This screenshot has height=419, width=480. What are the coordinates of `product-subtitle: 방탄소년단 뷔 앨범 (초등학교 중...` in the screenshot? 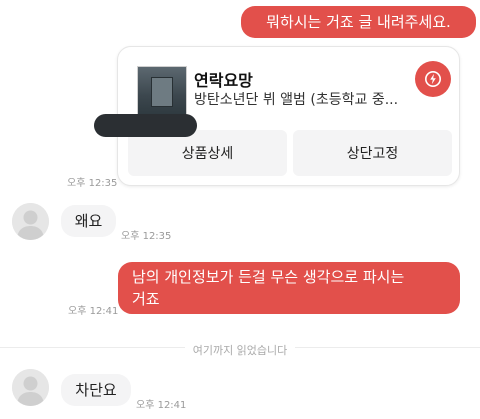 It's located at (296, 100).